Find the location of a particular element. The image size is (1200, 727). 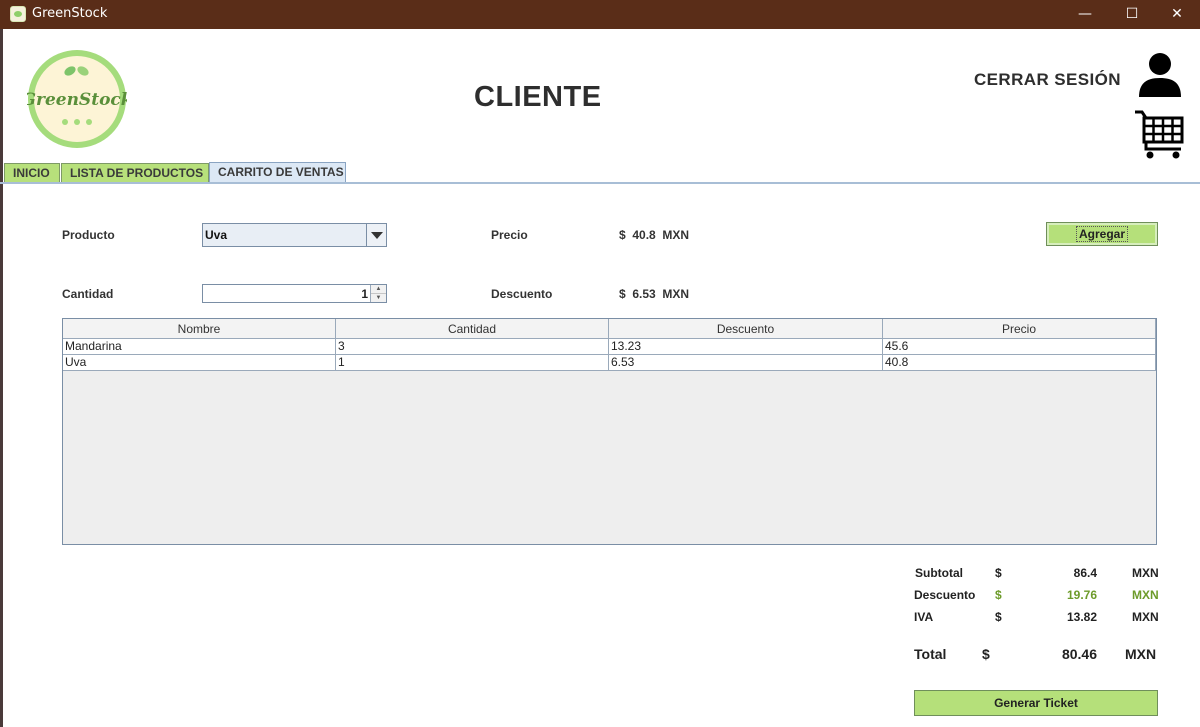

subtotal-label: Subtotal is located at coordinates (939, 573).